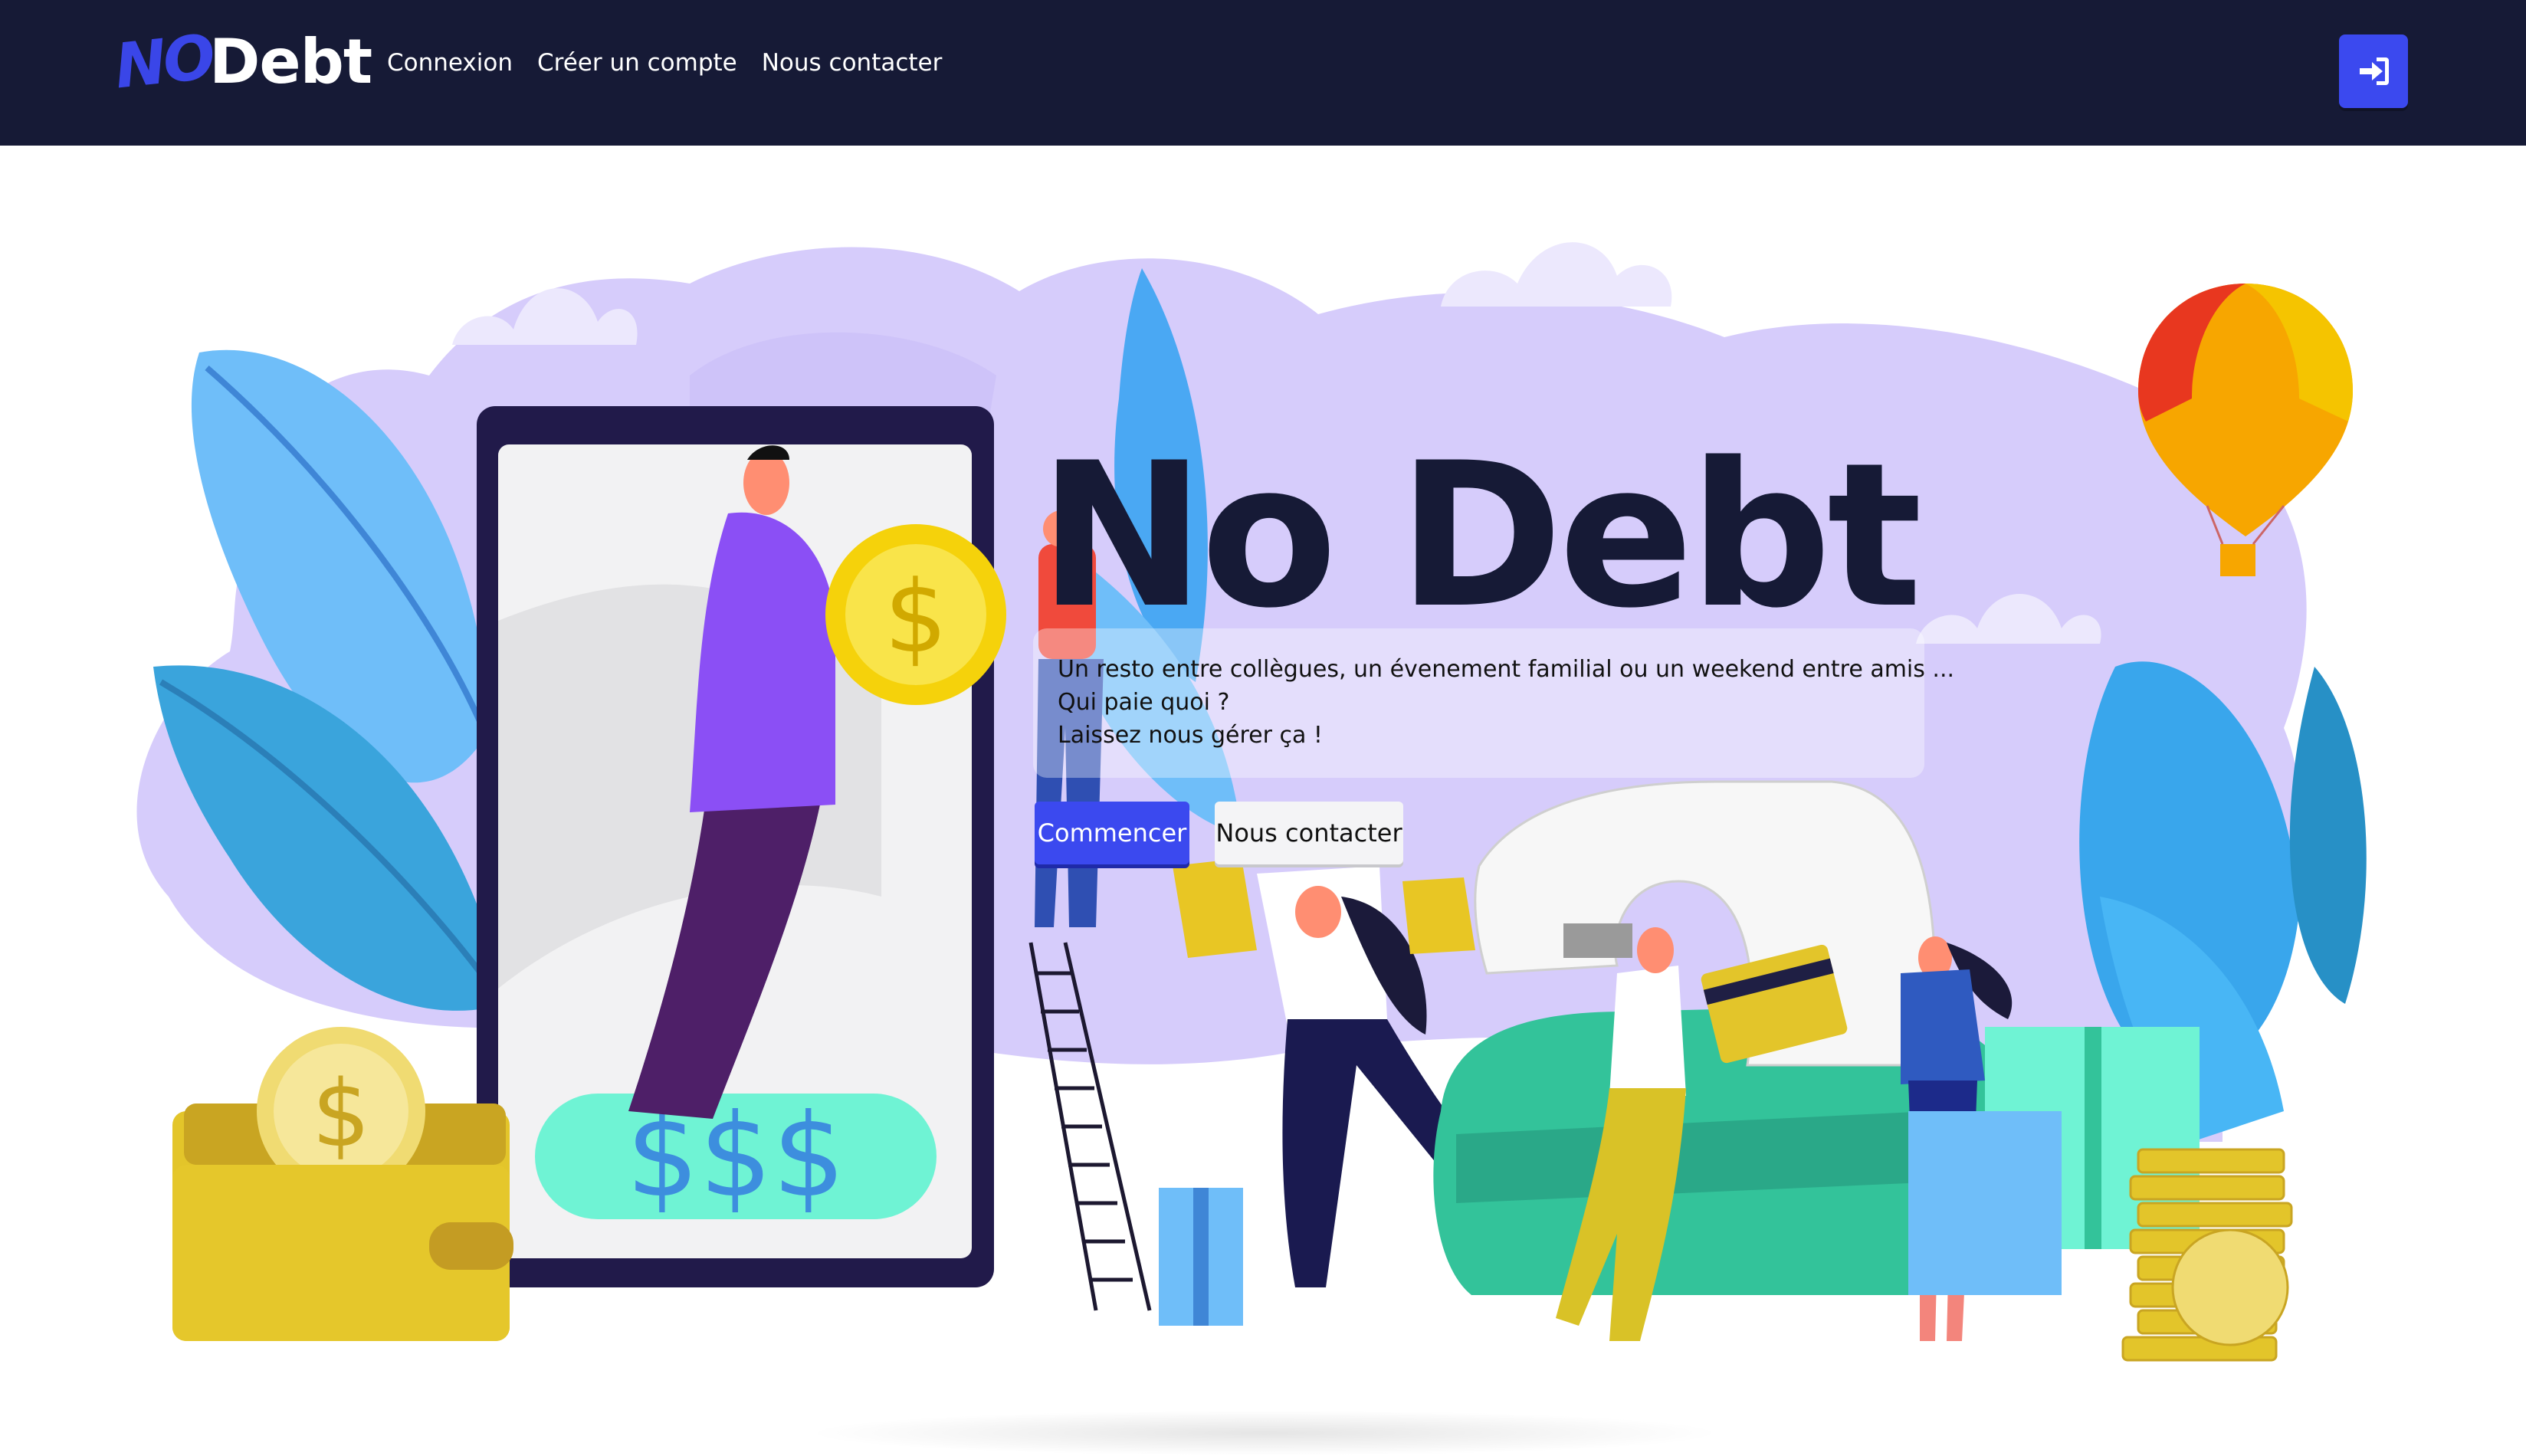 Image resolution: width=2526 pixels, height=1456 pixels. Describe the element at coordinates (916, 617) in the screenshot. I see `coin-dollar-text: $` at that location.